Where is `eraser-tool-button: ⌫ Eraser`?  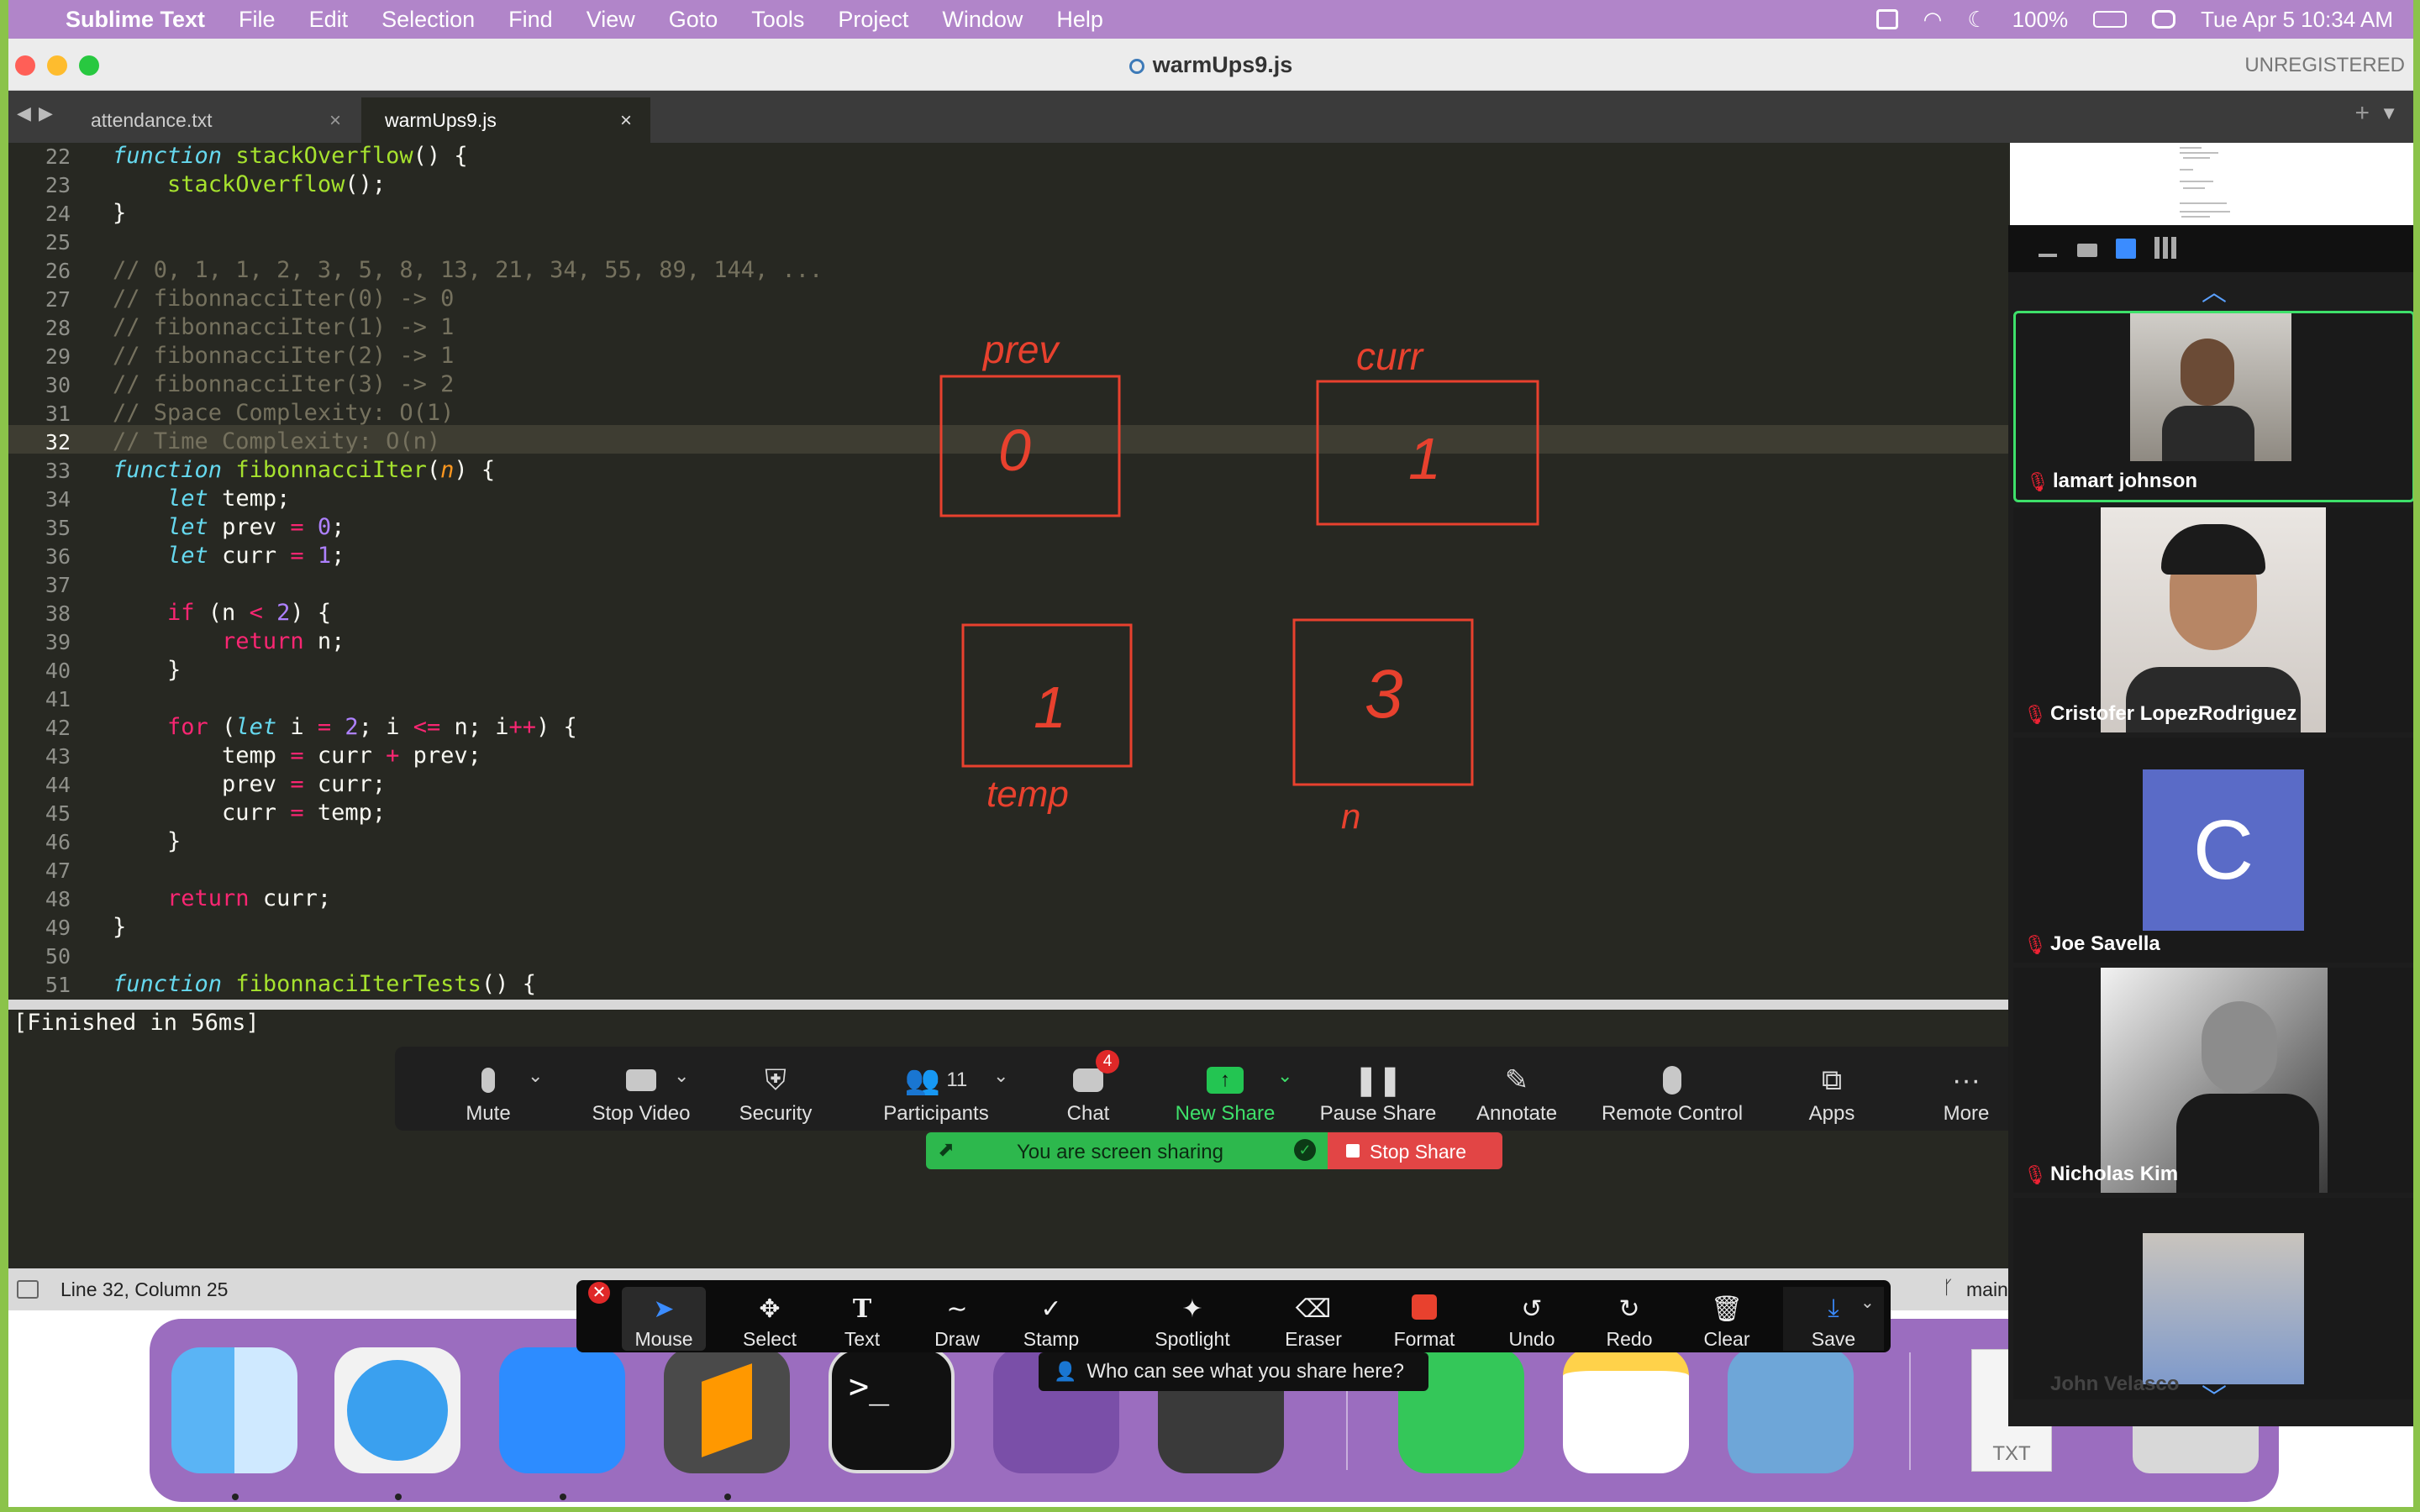 eraser-tool-button: ⌫ Eraser is located at coordinates (1314, 1319).